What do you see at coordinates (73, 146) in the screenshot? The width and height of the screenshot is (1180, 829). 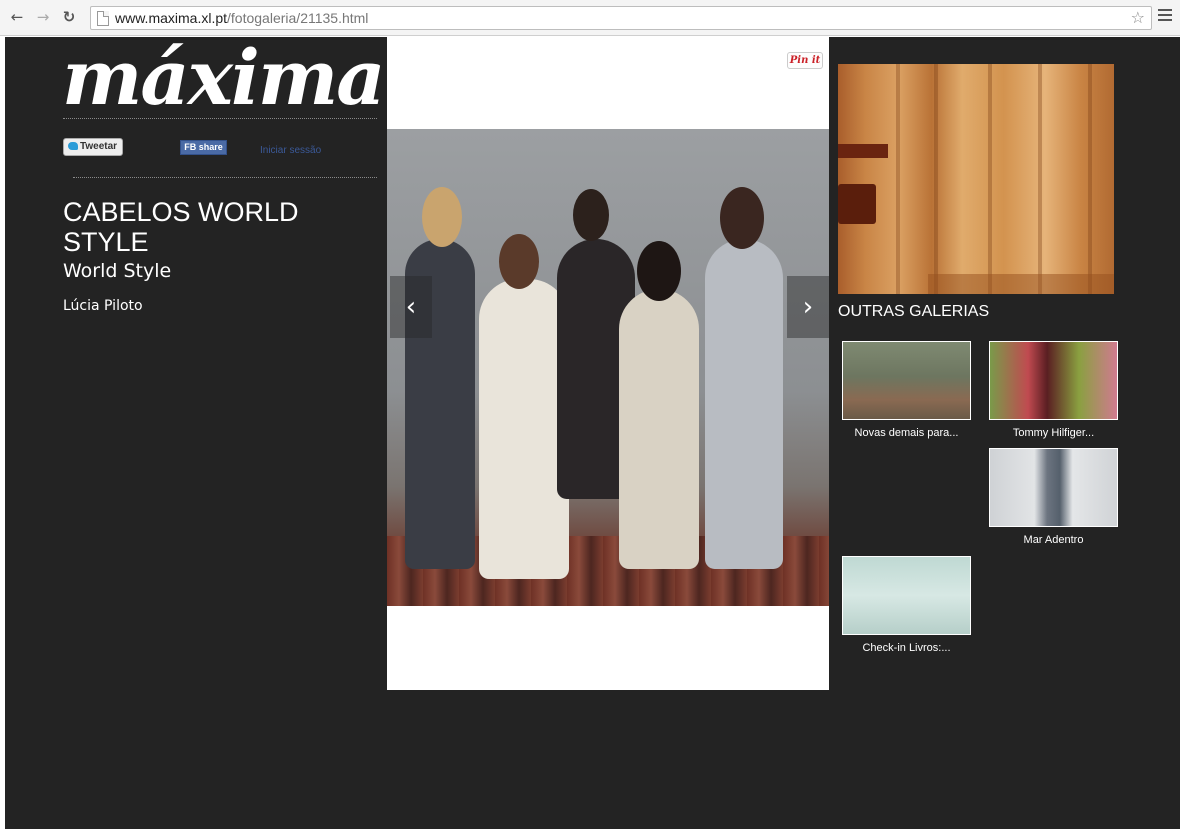 I see `twitter-bird-icon` at bounding box center [73, 146].